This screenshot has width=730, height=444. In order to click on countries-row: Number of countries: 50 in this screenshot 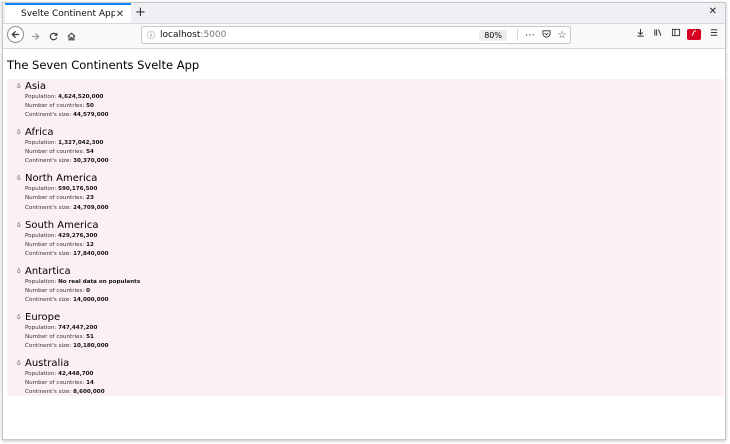, I will do `click(374, 106)`.